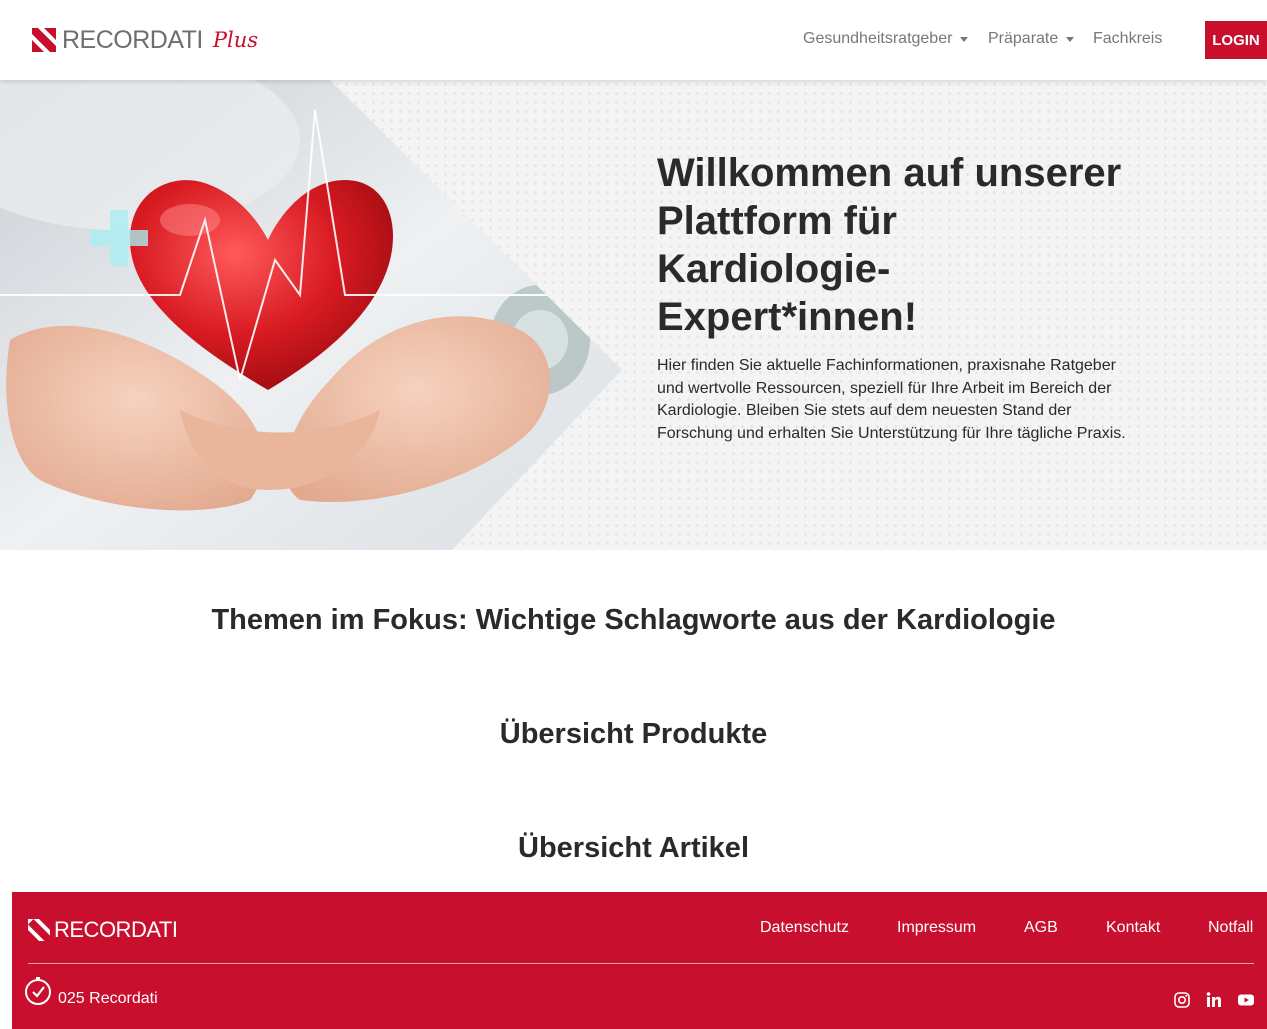  Describe the element at coordinates (1133, 928) in the screenshot. I see `footer-link-kontakt: Kontakt` at that location.